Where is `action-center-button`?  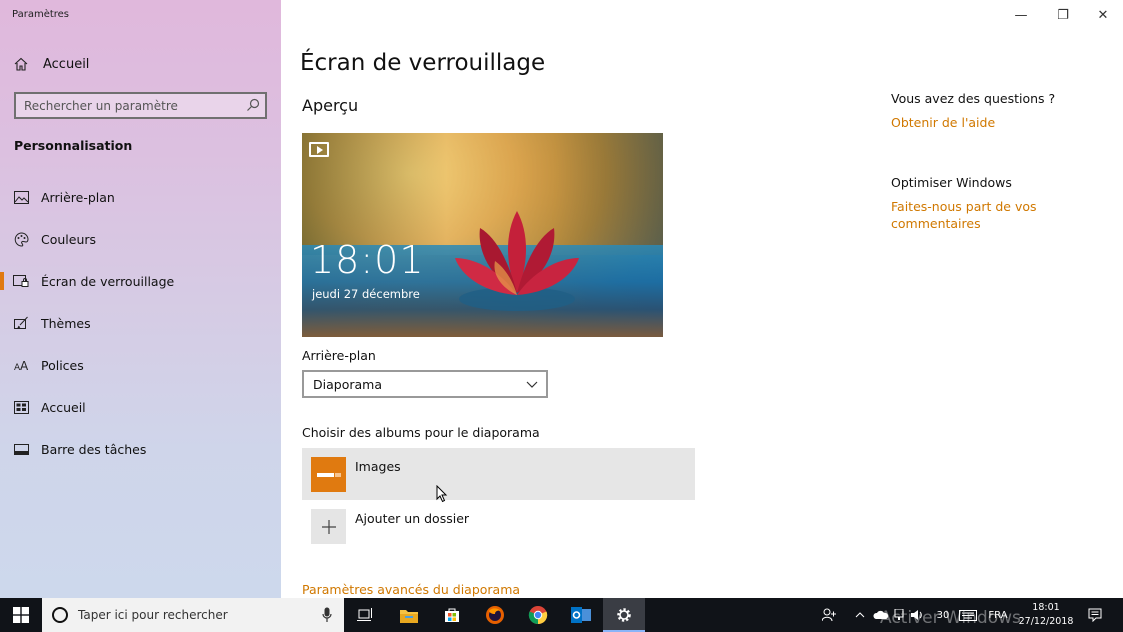
action-center-button is located at coordinates (1095, 615).